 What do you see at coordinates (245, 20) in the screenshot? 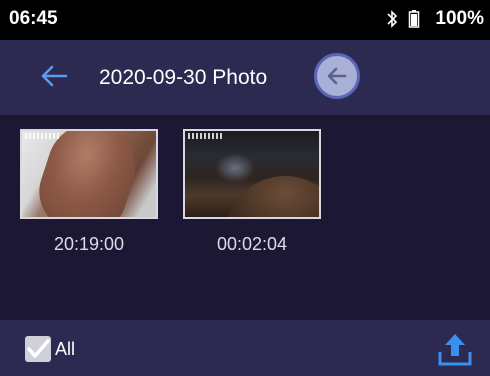
I see `status-bar: 06:45 100%` at bounding box center [245, 20].